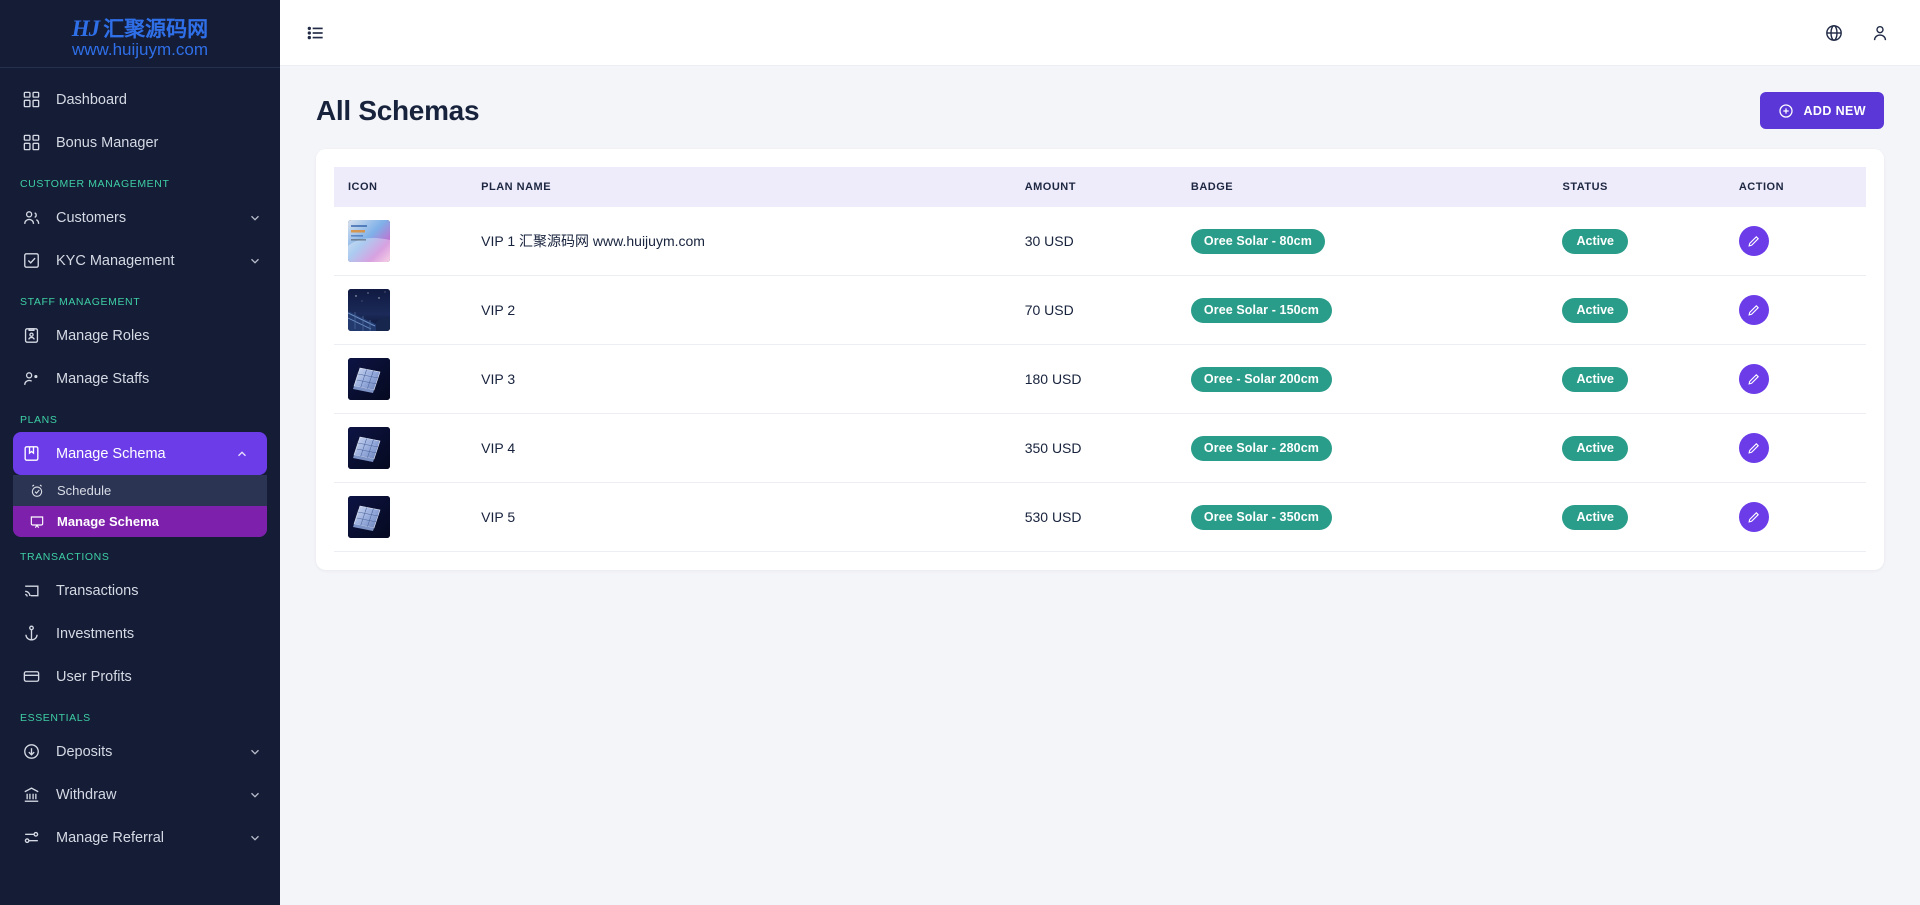  I want to click on sidebar-item-user-profits: User Profits, so click(140, 676).